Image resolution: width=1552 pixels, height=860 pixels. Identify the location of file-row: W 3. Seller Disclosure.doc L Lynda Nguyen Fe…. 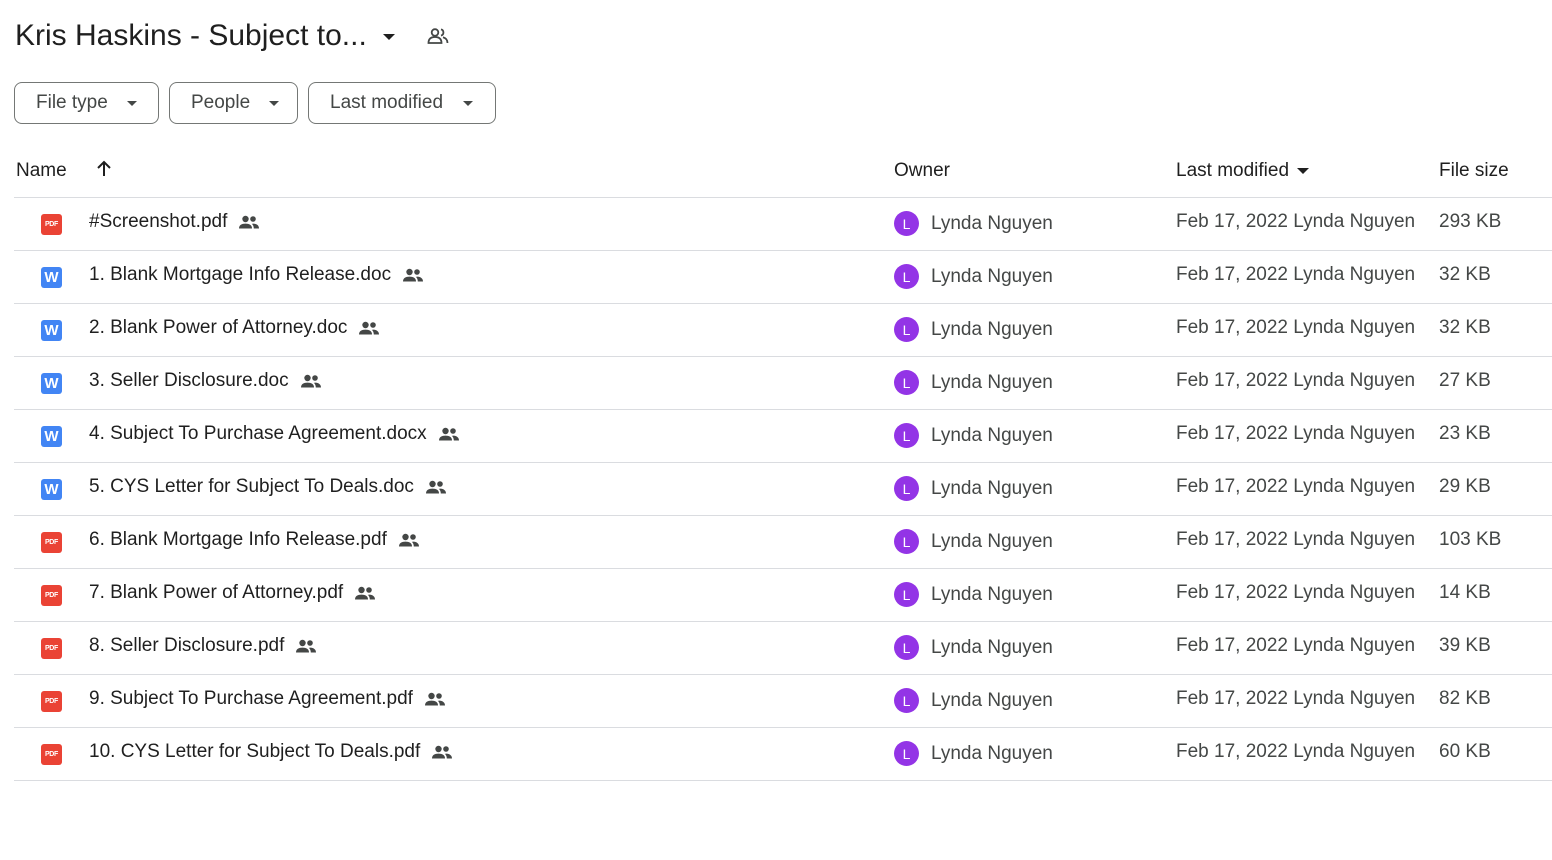
(783, 383).